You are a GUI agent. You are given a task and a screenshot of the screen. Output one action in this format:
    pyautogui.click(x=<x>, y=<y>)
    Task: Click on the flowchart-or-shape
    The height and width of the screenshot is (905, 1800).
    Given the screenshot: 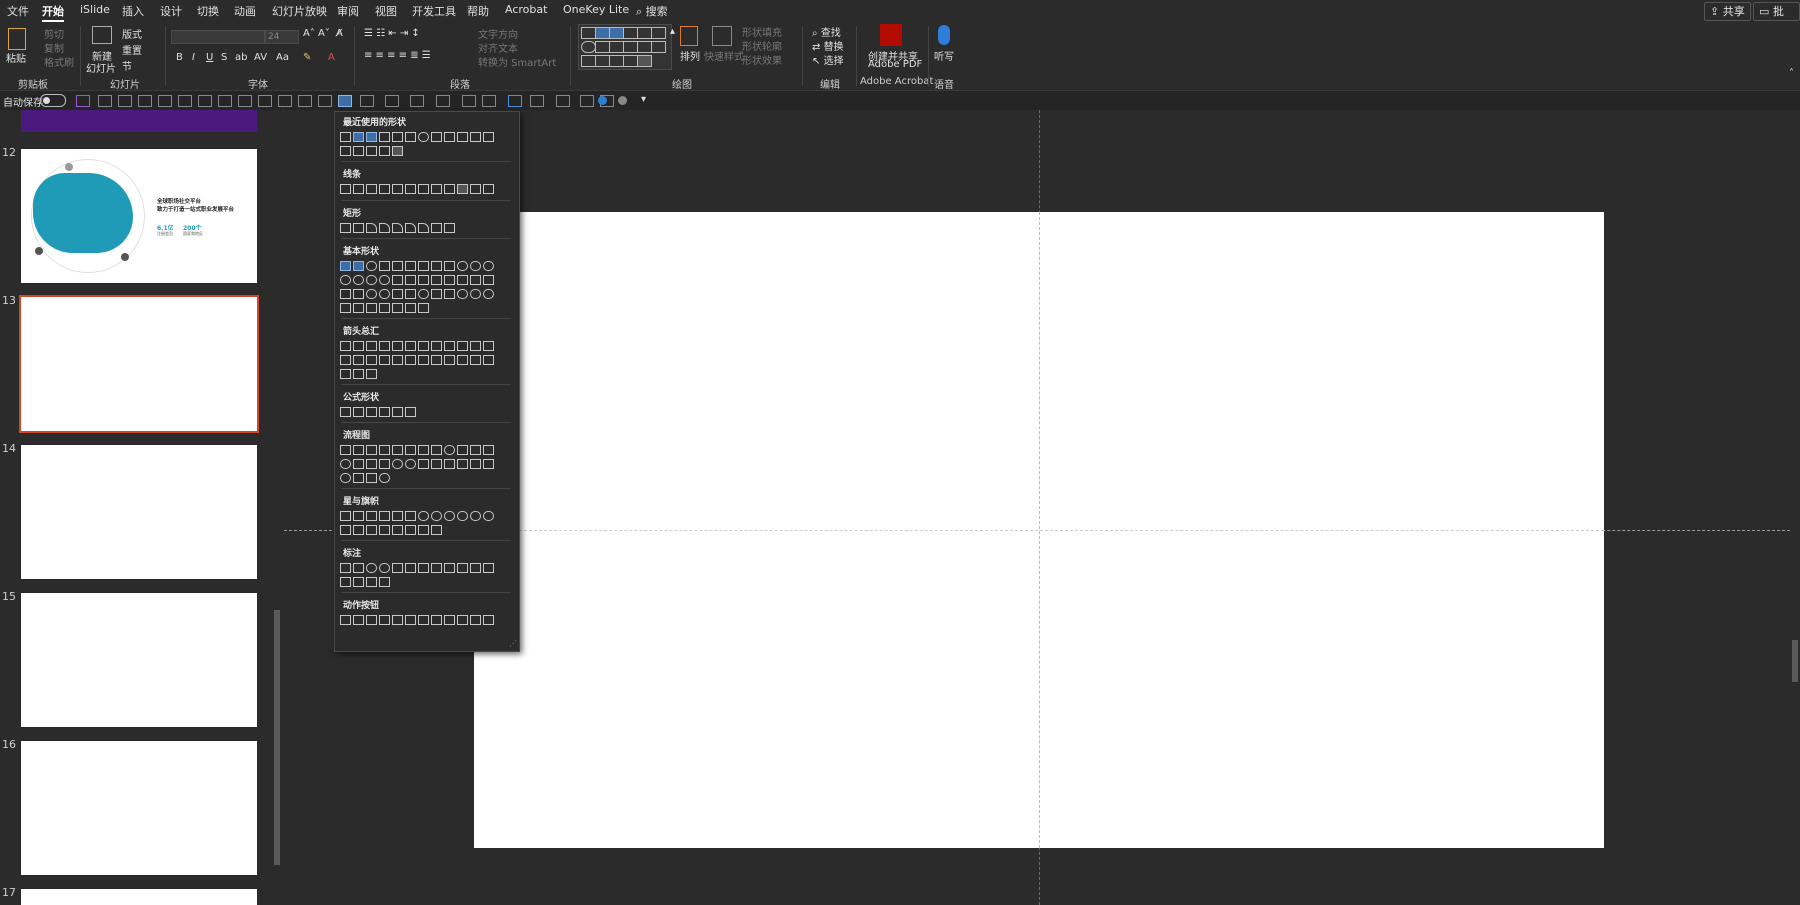 What is the action you would take?
    pyautogui.click(x=410, y=464)
    